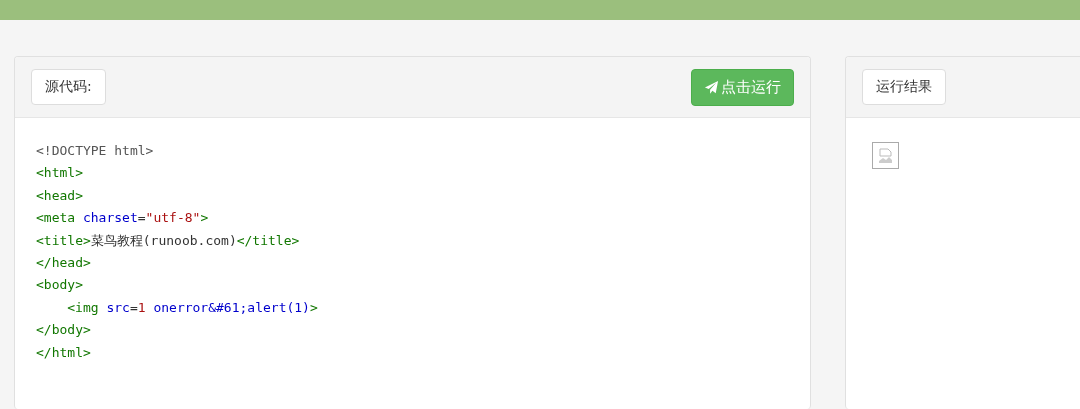  Describe the element at coordinates (95, 151) in the screenshot. I see `code-line: <!DOCTYPE html>` at that location.